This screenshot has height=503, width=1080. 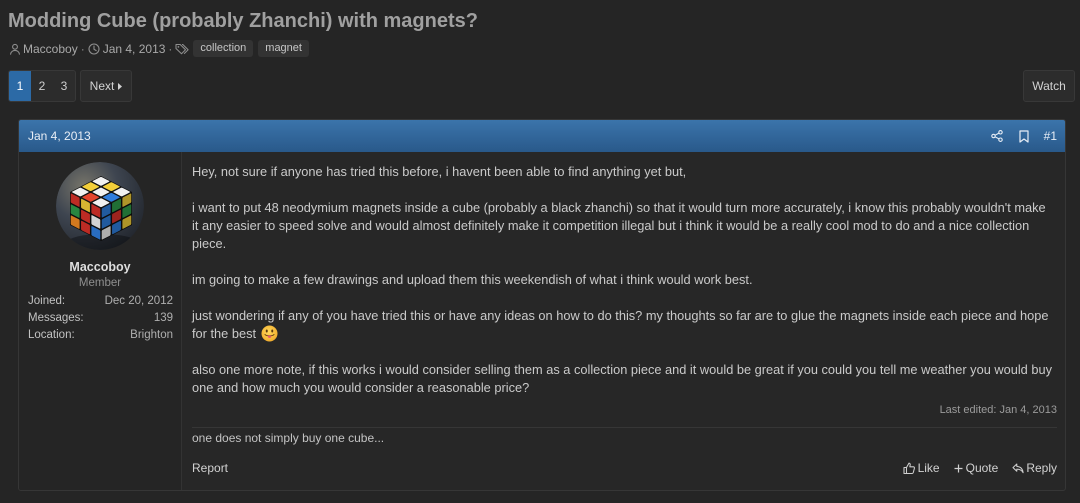 What do you see at coordinates (624, 334) in the screenshot?
I see `post-text-line: for the best` at bounding box center [624, 334].